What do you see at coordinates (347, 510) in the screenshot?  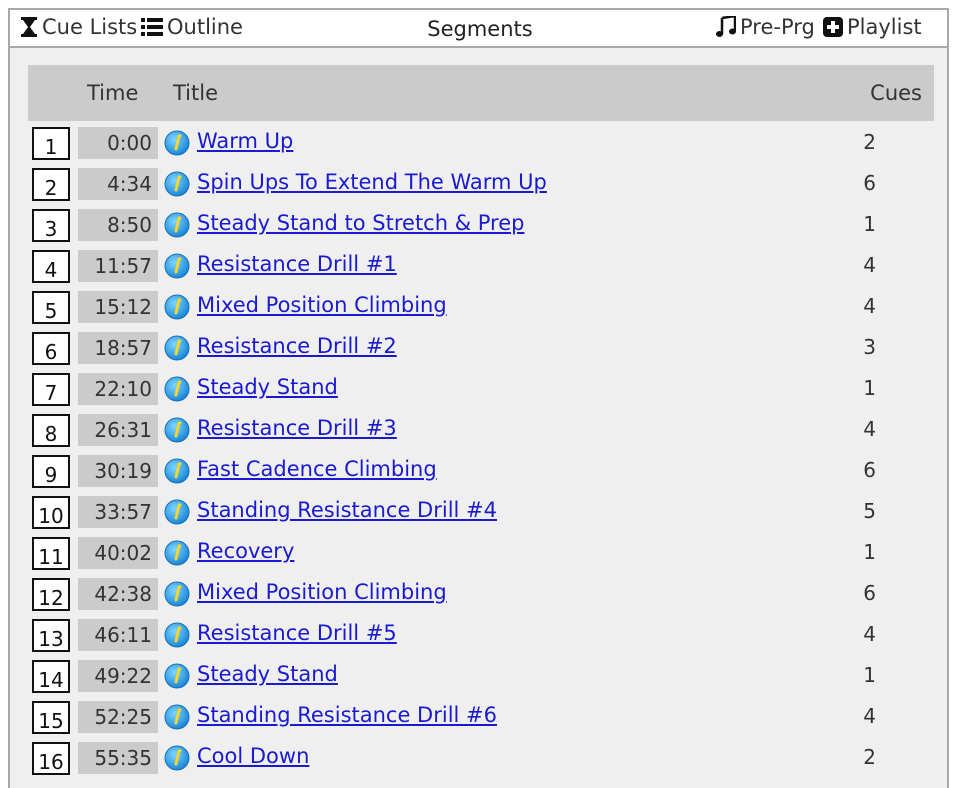 I see `segment-title-link: Standing Resistance Drill #4` at bounding box center [347, 510].